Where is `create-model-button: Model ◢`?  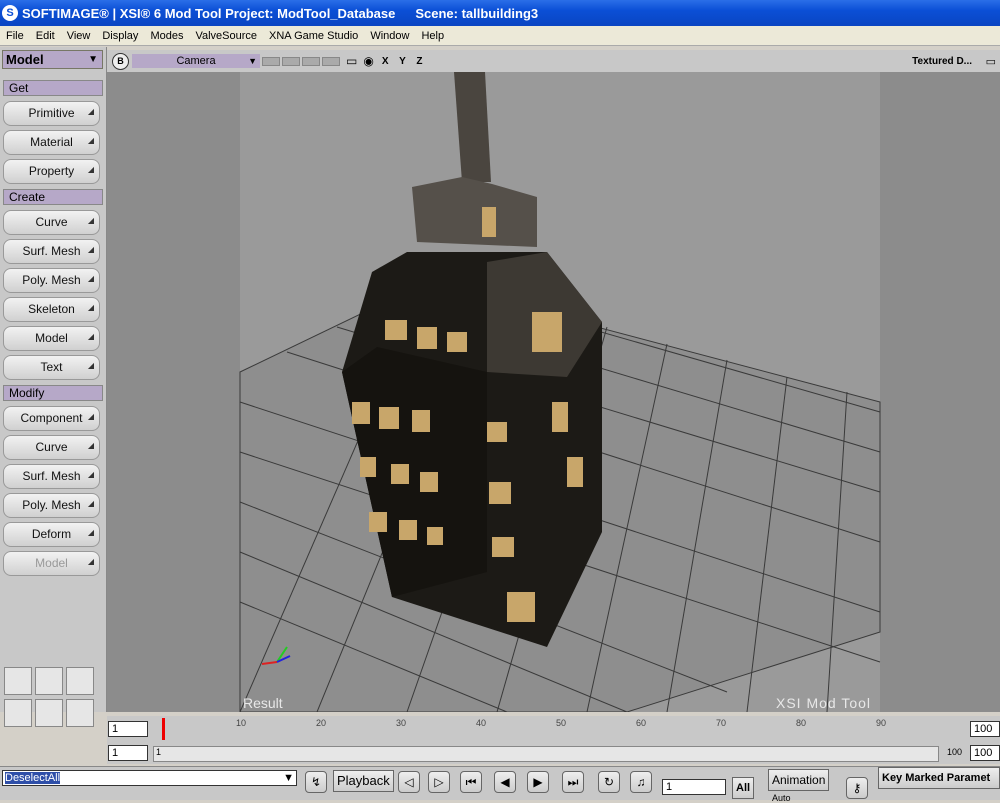 create-model-button: Model ◢ is located at coordinates (51, 338).